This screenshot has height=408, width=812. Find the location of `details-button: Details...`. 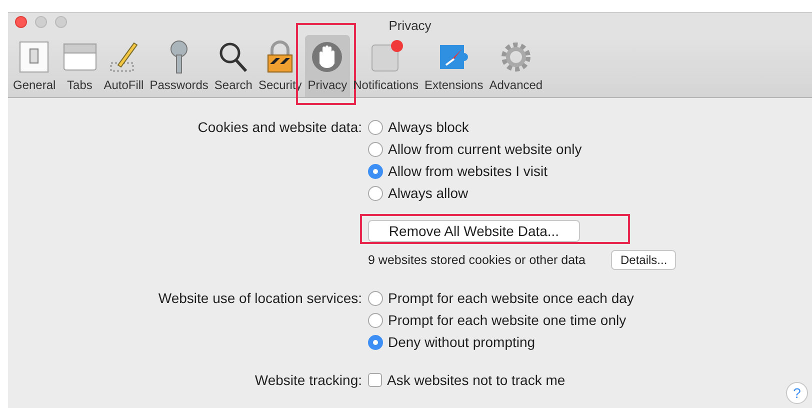

details-button: Details... is located at coordinates (643, 260).